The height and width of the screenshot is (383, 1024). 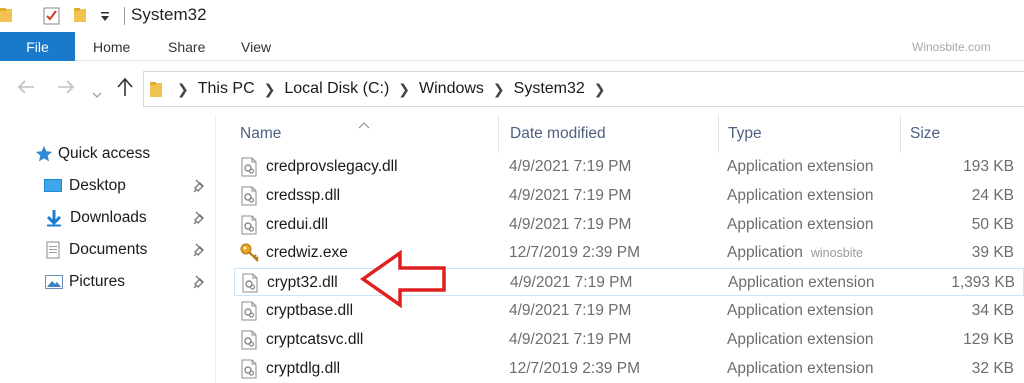 I want to click on column-header-name: Name, so click(x=260, y=134).